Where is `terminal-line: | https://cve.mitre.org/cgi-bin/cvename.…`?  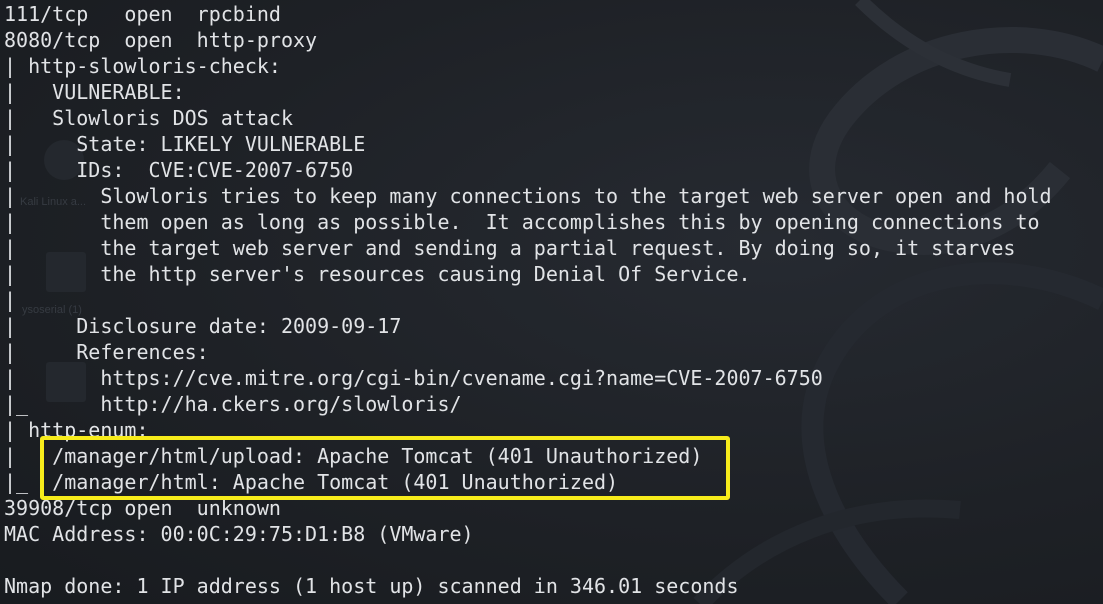 terminal-line: | https://cve.mitre.org/cgi-bin/cvename.… is located at coordinates (413, 378).